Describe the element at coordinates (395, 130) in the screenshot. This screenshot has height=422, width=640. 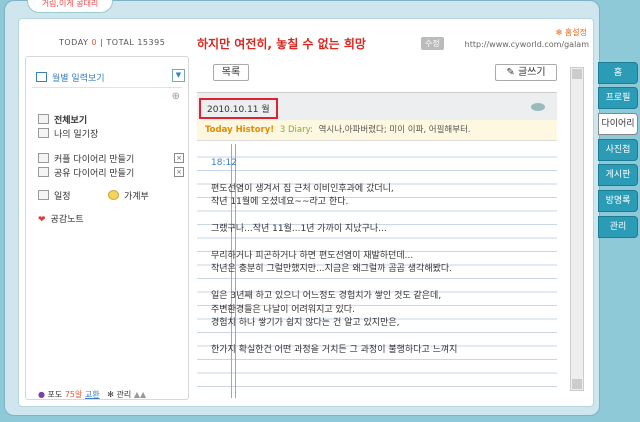
I see `diary-titles-link: 역시나,아파버렸다; 미이 이파, 어필해부터.` at that location.